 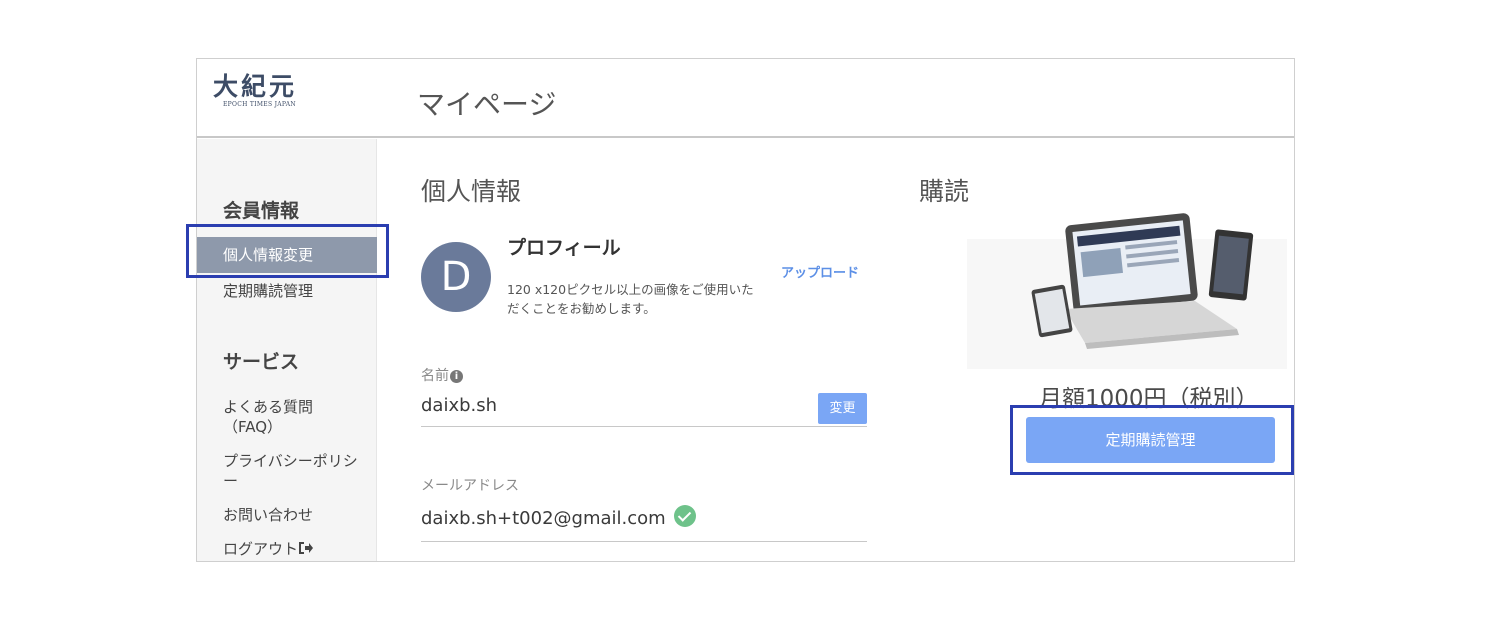 I want to click on upload-link: アップロード, so click(x=820, y=271).